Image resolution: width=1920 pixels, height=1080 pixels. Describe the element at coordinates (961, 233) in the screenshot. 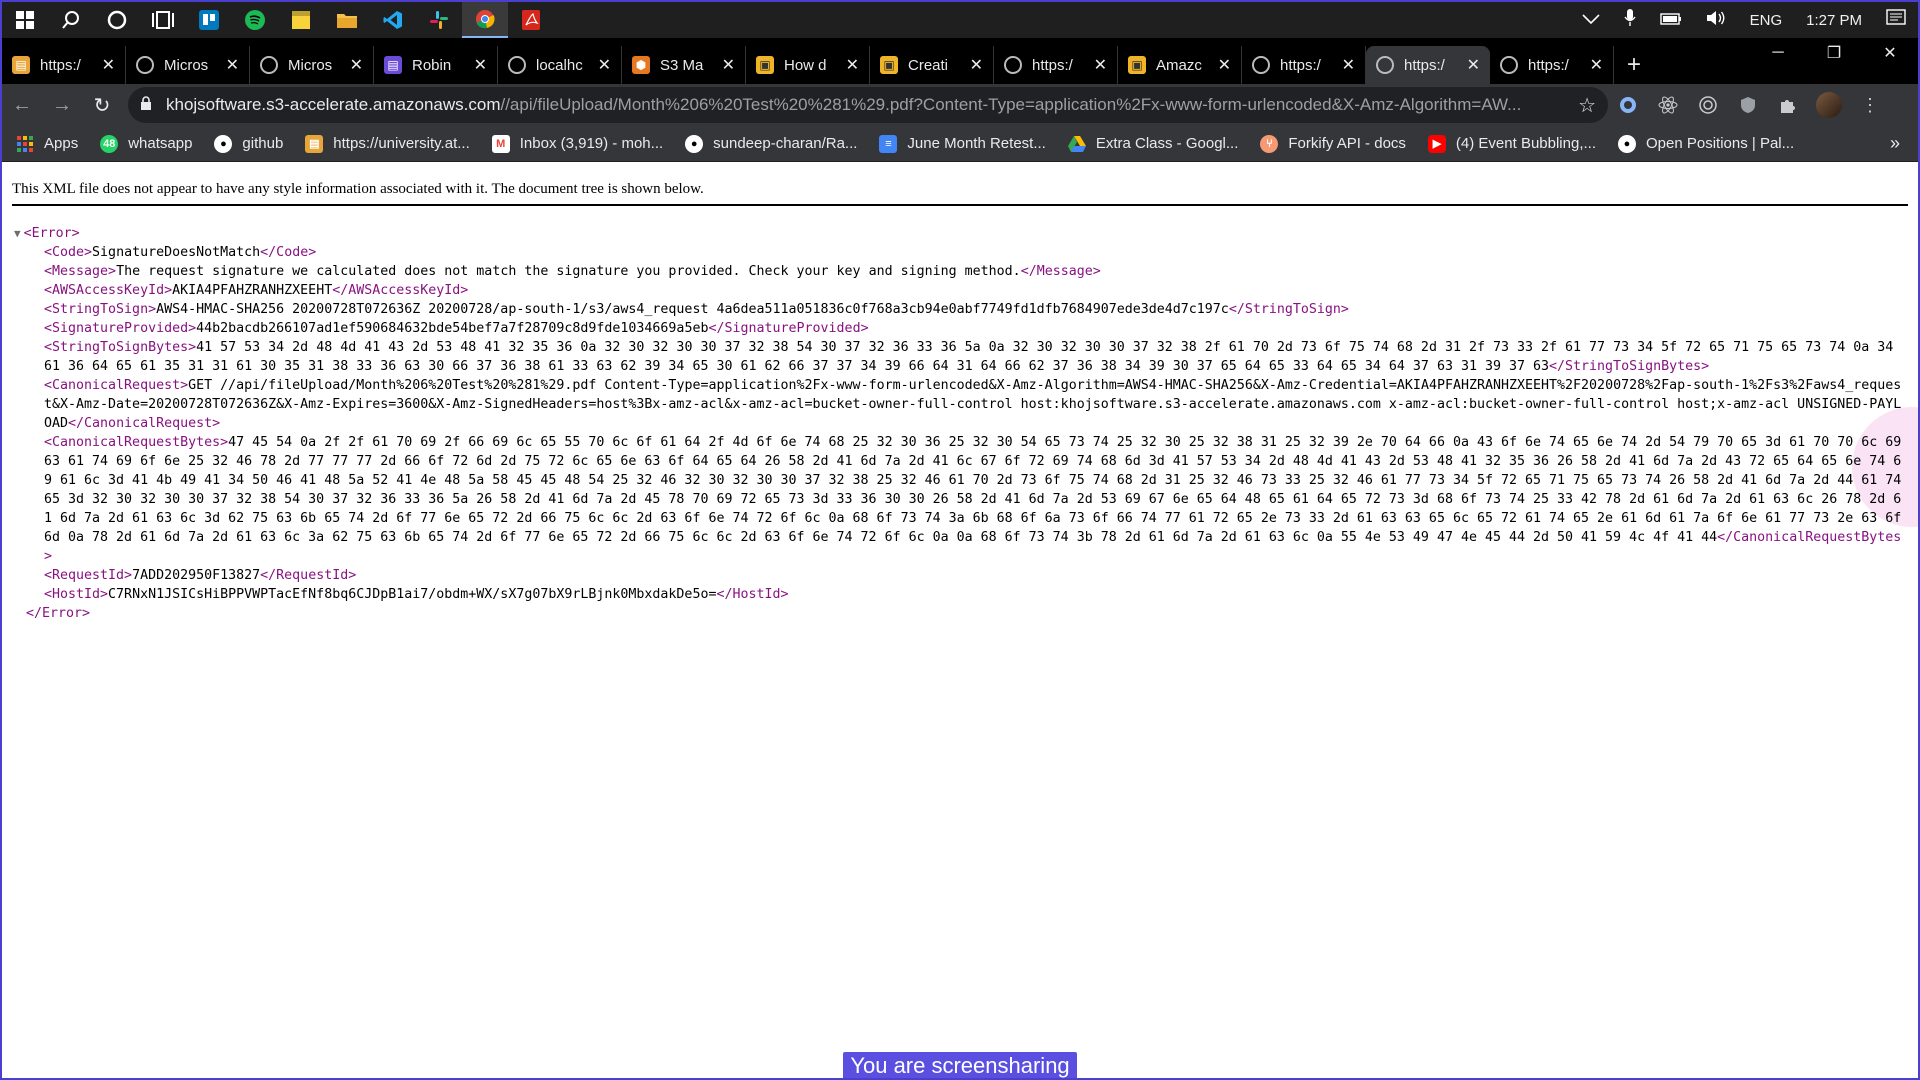

I see `xml-root-open: ▼ <Error>` at that location.